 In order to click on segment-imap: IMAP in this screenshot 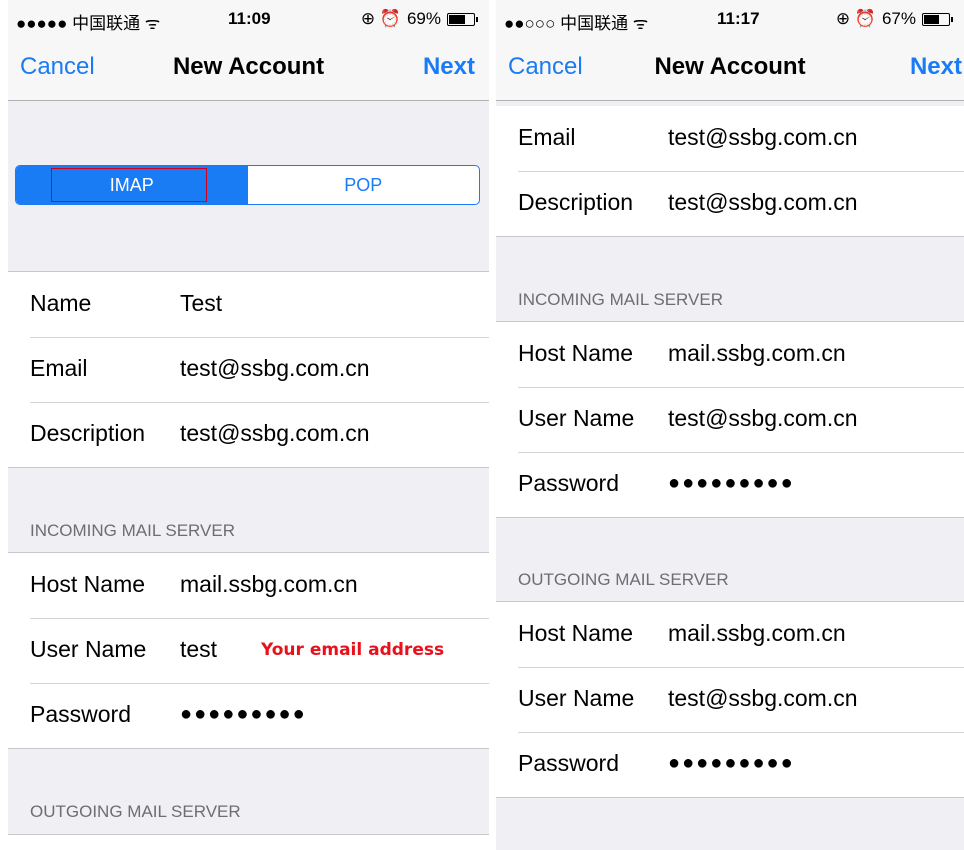, I will do `click(132, 185)`.